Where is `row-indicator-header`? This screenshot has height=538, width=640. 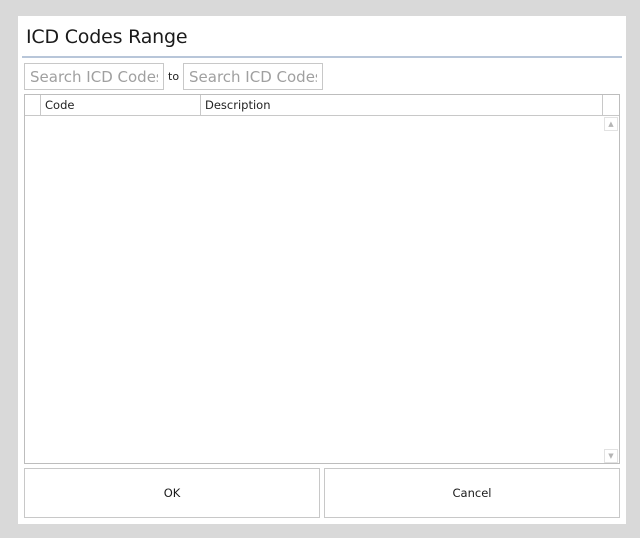 row-indicator-header is located at coordinates (33, 105).